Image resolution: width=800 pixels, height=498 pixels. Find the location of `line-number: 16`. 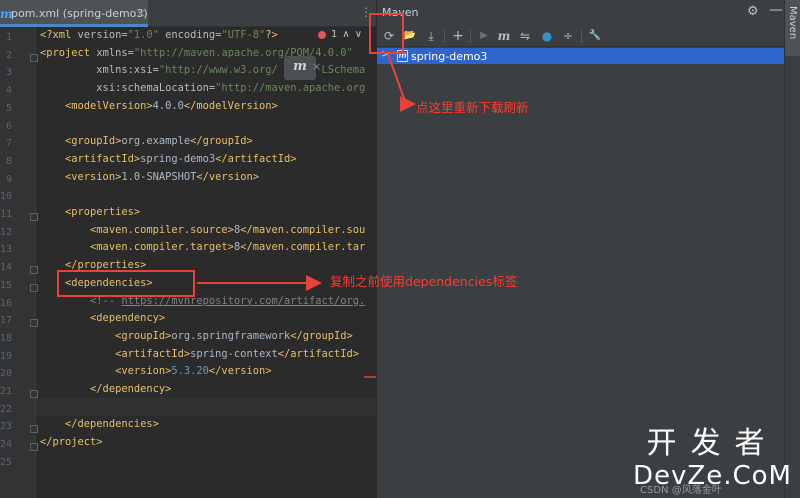

line-number: 16 is located at coordinates (6, 303).